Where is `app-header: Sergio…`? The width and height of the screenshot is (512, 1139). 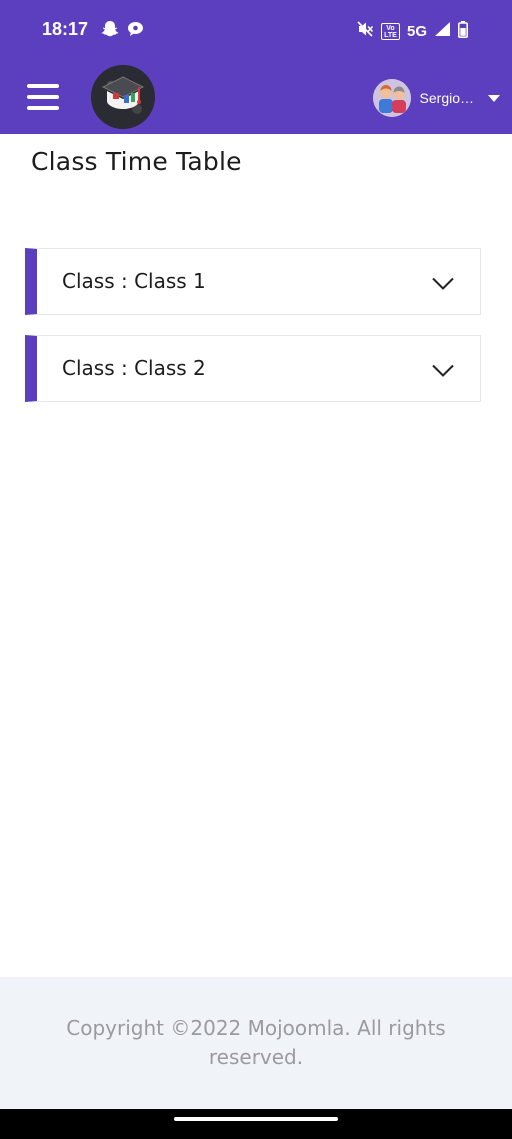 app-header: Sergio… is located at coordinates (256, 98).